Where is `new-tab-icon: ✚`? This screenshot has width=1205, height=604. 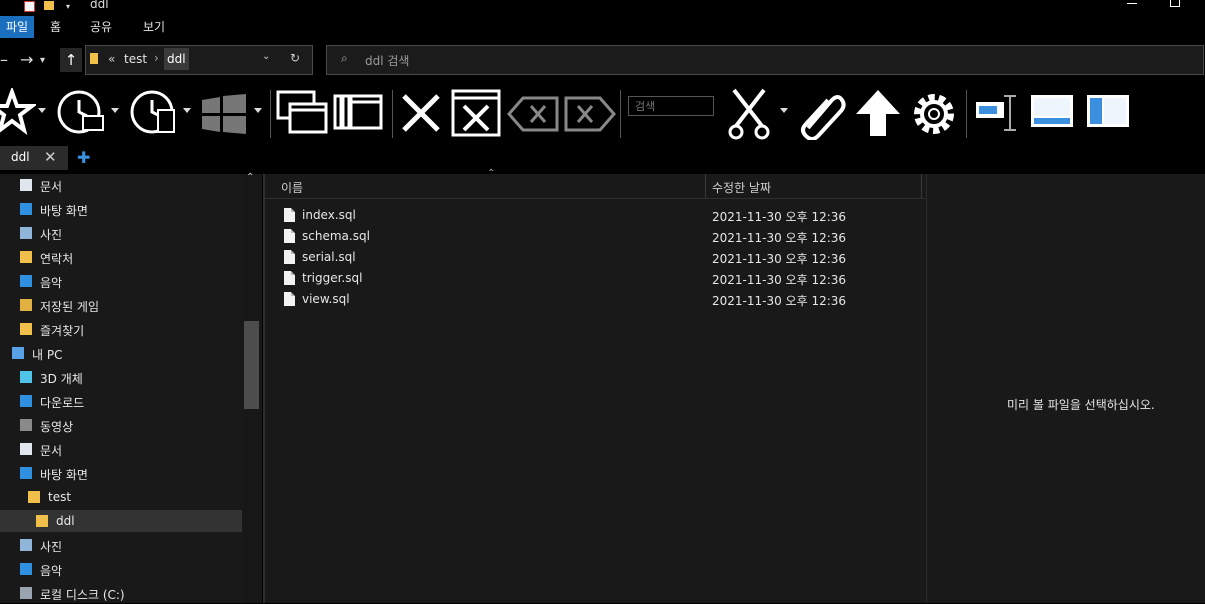
new-tab-icon: ✚ is located at coordinates (83, 157).